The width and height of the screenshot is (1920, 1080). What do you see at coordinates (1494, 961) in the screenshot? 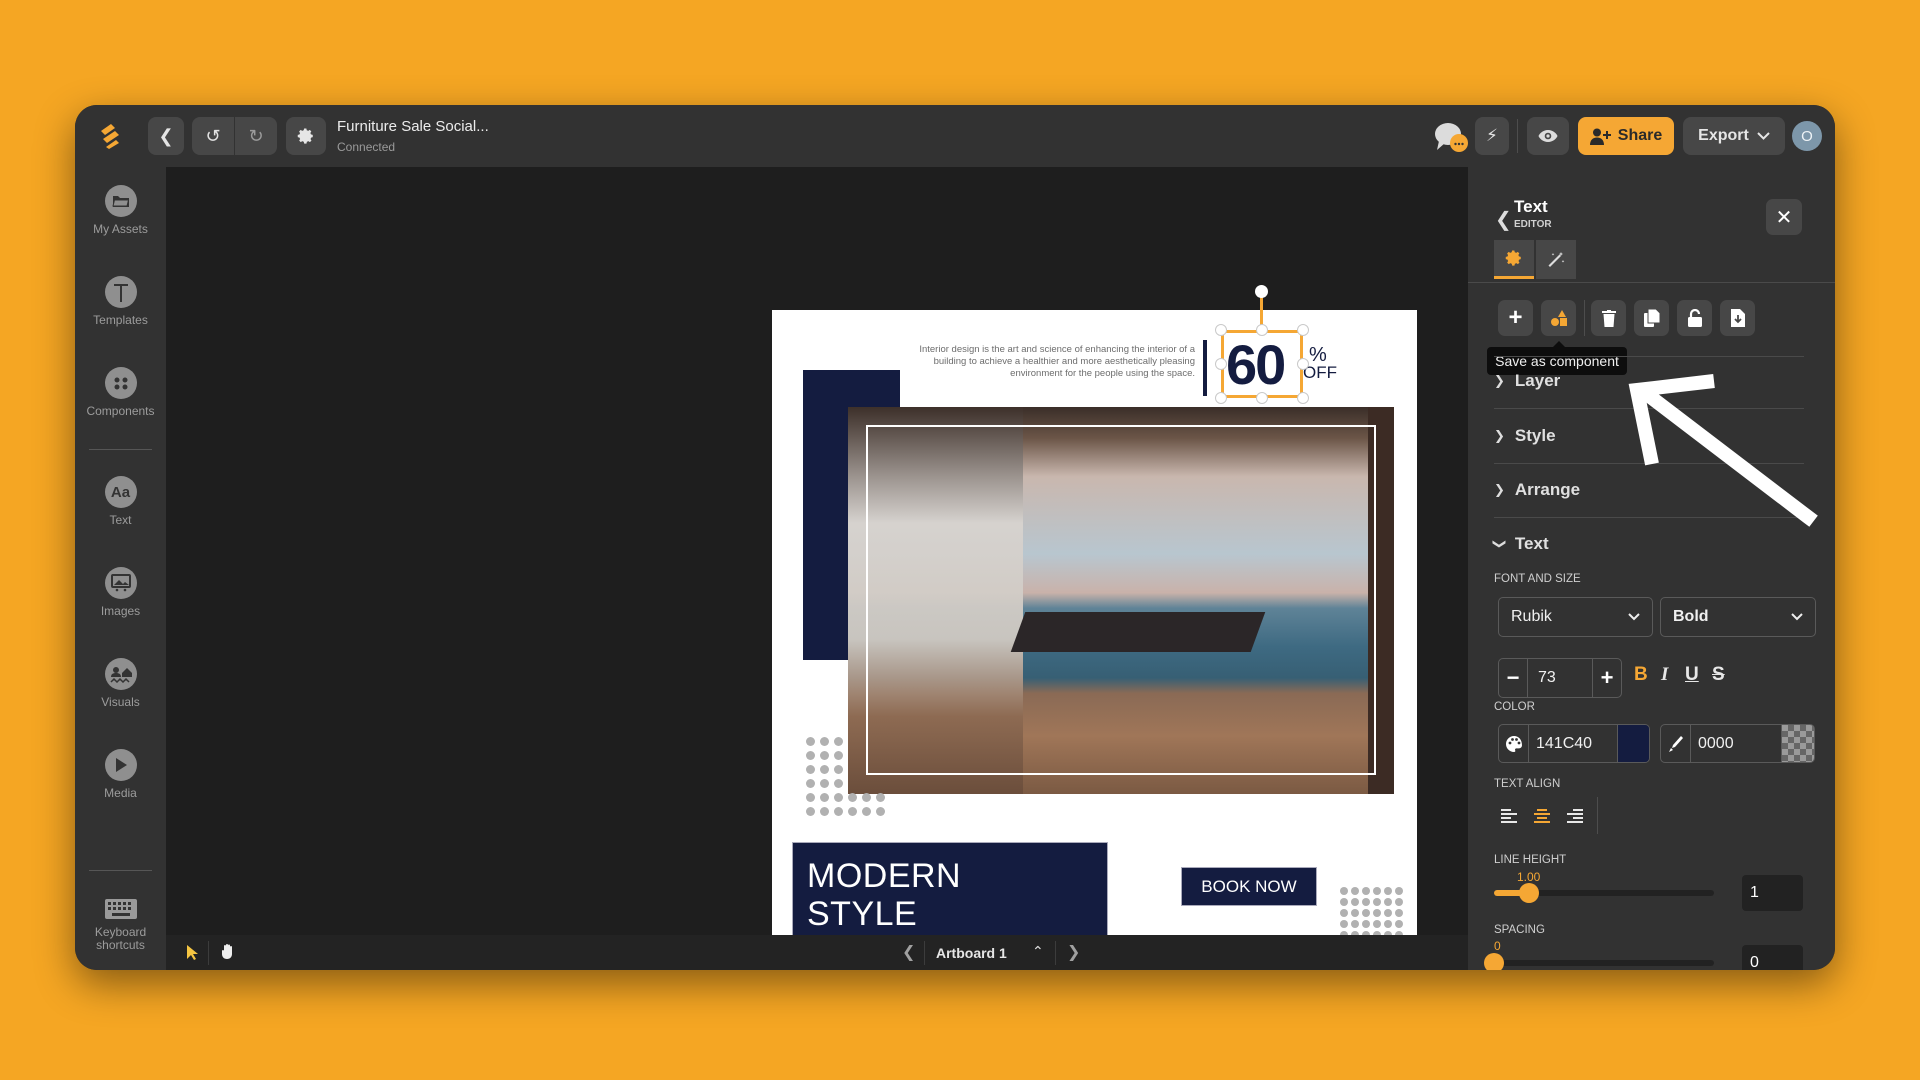
I see `spacing-slider-handle` at bounding box center [1494, 961].